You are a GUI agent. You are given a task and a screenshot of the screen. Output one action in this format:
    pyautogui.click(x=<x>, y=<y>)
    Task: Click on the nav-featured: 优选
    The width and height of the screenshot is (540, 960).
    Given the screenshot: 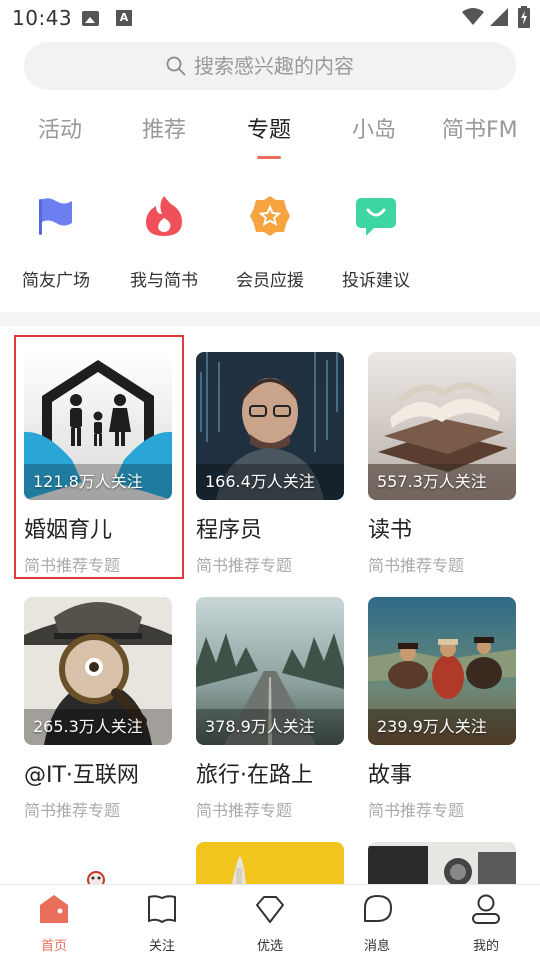 What is the action you would take?
    pyautogui.click(x=270, y=922)
    